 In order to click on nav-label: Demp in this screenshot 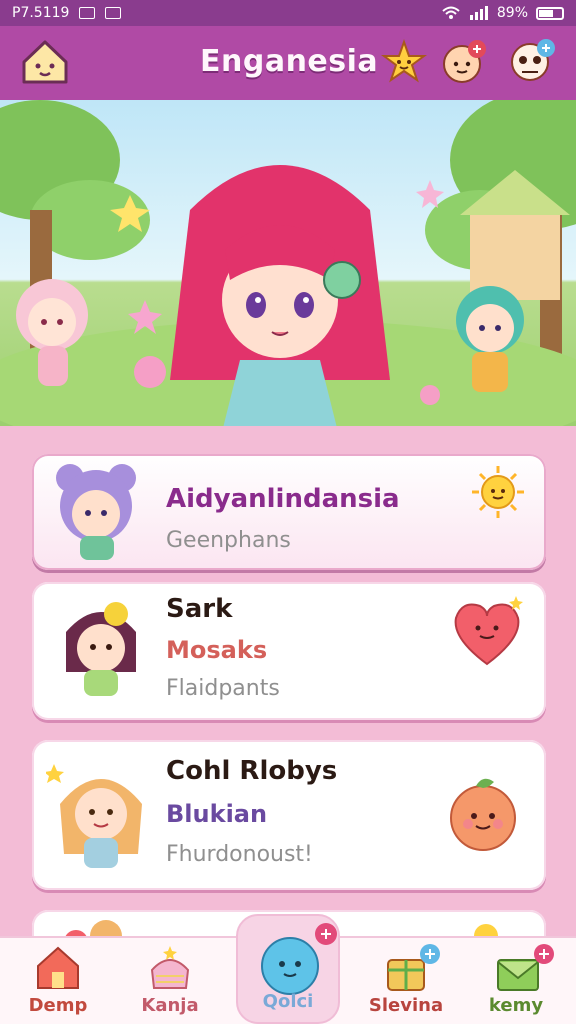, I will do `click(58, 1005)`.